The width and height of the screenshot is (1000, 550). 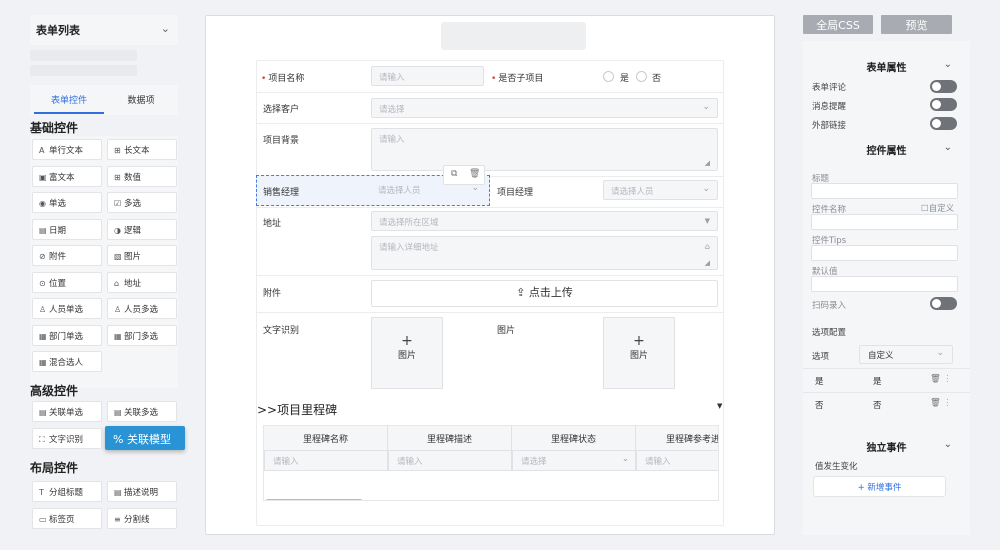 I want to click on preview-button: 预览, so click(x=916, y=24).